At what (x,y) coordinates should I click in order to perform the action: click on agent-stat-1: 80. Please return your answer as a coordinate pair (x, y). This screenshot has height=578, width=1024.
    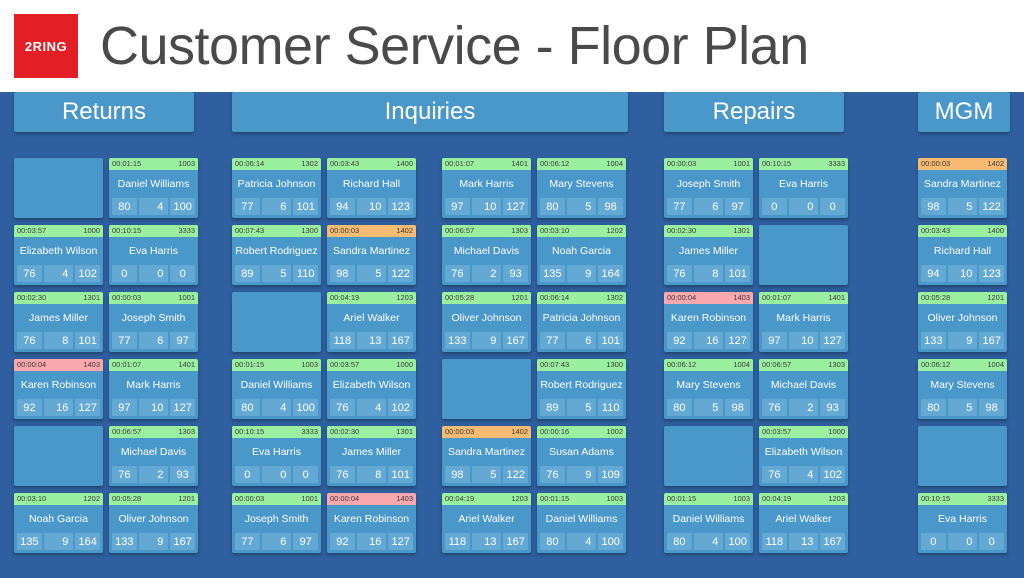
    Looking at the image, I should click on (124, 206).